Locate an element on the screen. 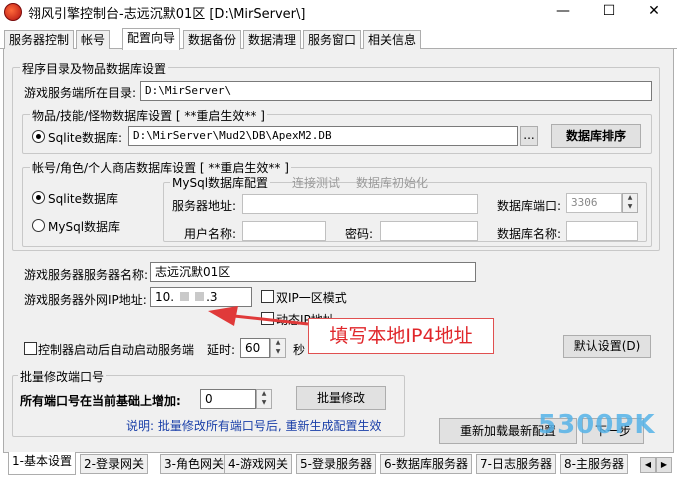 Image resolution: width=677 pixels, height=482 pixels. paths-group-title: 程序目录及物品数据库设置 is located at coordinates (94, 68).